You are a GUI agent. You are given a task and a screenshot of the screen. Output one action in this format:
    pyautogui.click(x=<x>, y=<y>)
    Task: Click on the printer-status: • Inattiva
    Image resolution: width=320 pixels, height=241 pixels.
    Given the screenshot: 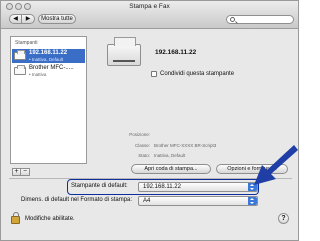 What is the action you would take?
    pyautogui.click(x=38, y=74)
    